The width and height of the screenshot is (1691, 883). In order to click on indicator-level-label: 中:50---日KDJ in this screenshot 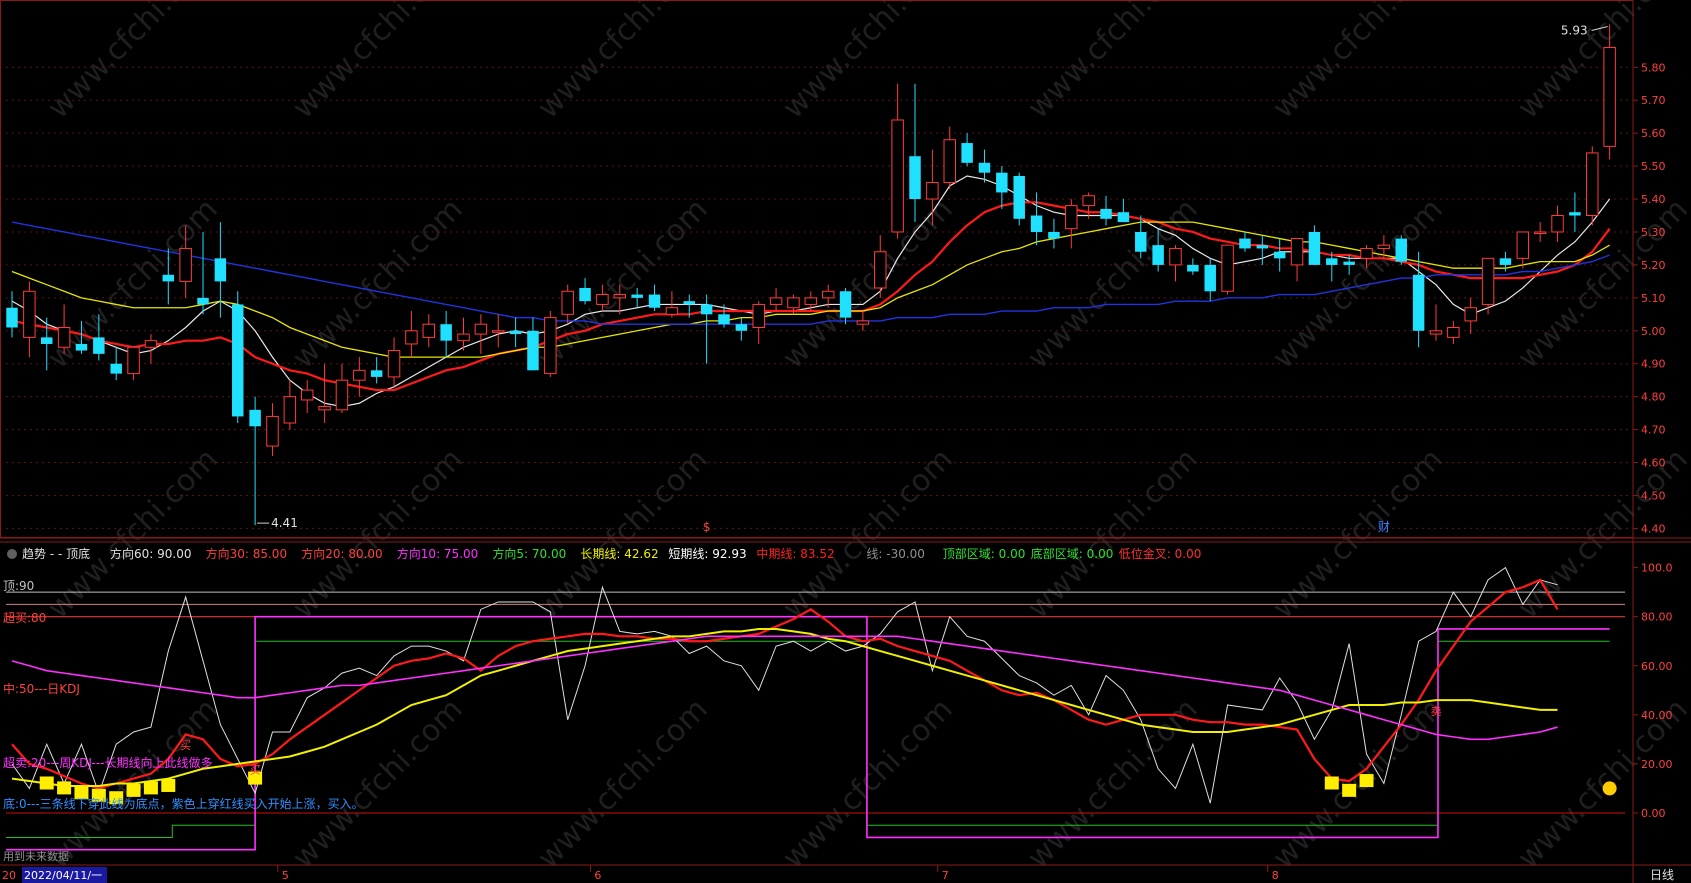, I will do `click(41, 688)`.